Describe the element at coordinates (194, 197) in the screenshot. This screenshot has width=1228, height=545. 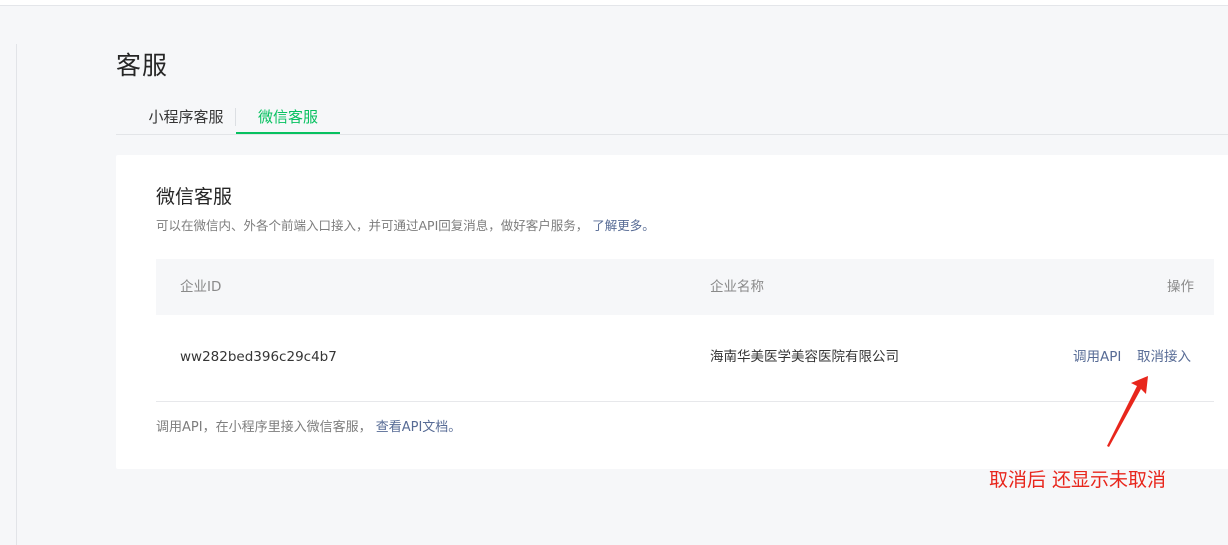
I see `card-title: 微信客服` at that location.